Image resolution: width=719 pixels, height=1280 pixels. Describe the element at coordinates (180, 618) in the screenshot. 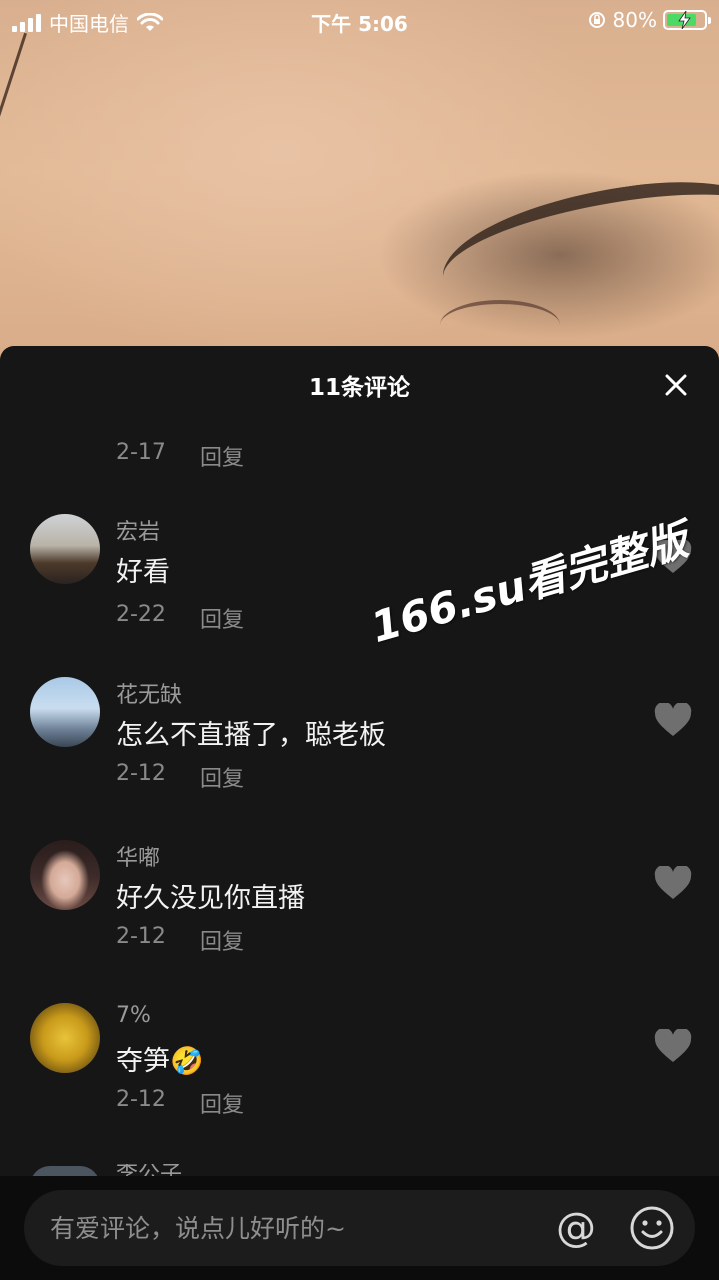

I see `comment-meta: 2-22 回复` at that location.